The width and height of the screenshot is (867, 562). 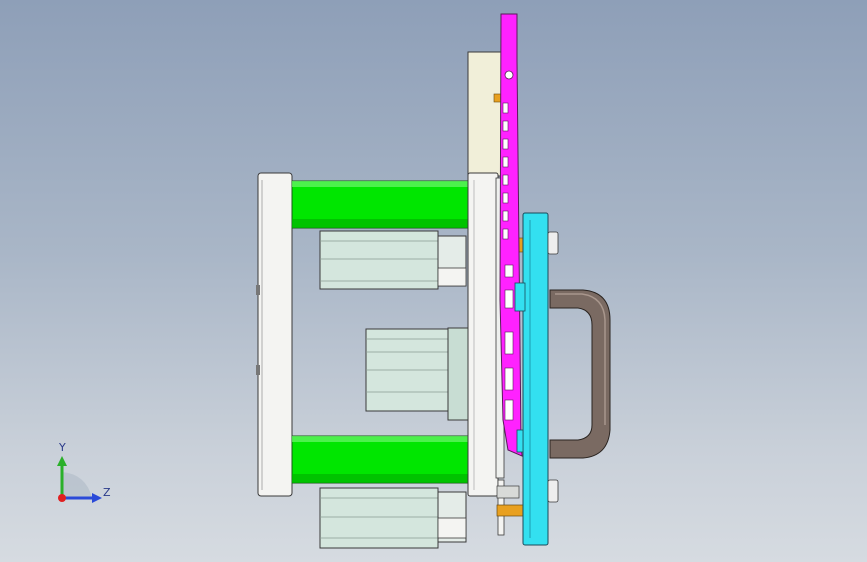 What do you see at coordinates (483, 334) in the screenshot?
I see `moving-plate` at bounding box center [483, 334].